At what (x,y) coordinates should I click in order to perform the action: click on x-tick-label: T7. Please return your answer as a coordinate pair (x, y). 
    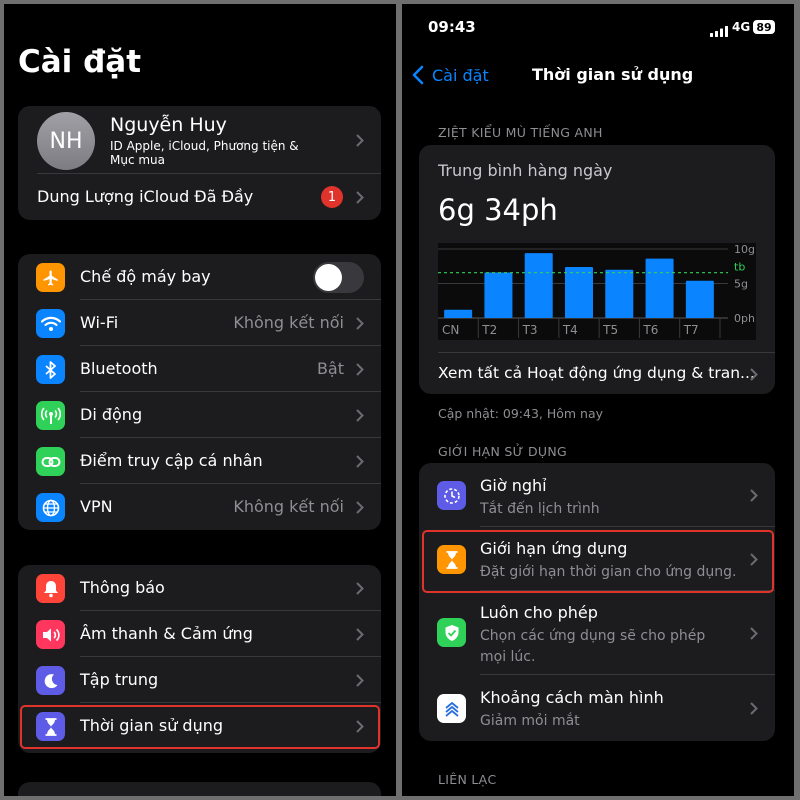
    Looking at the image, I should click on (691, 330).